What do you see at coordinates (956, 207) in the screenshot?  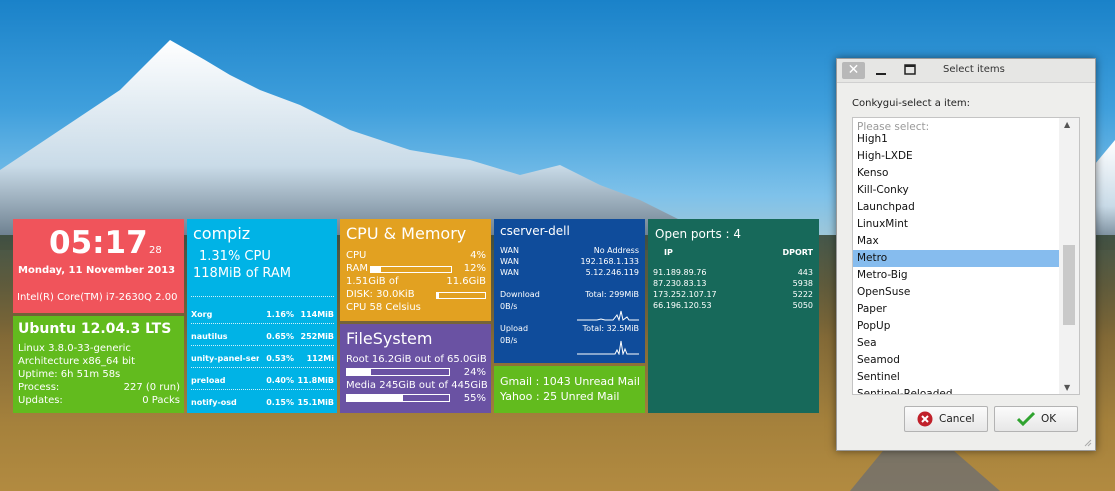 I see `list-item: Launchpad` at bounding box center [956, 207].